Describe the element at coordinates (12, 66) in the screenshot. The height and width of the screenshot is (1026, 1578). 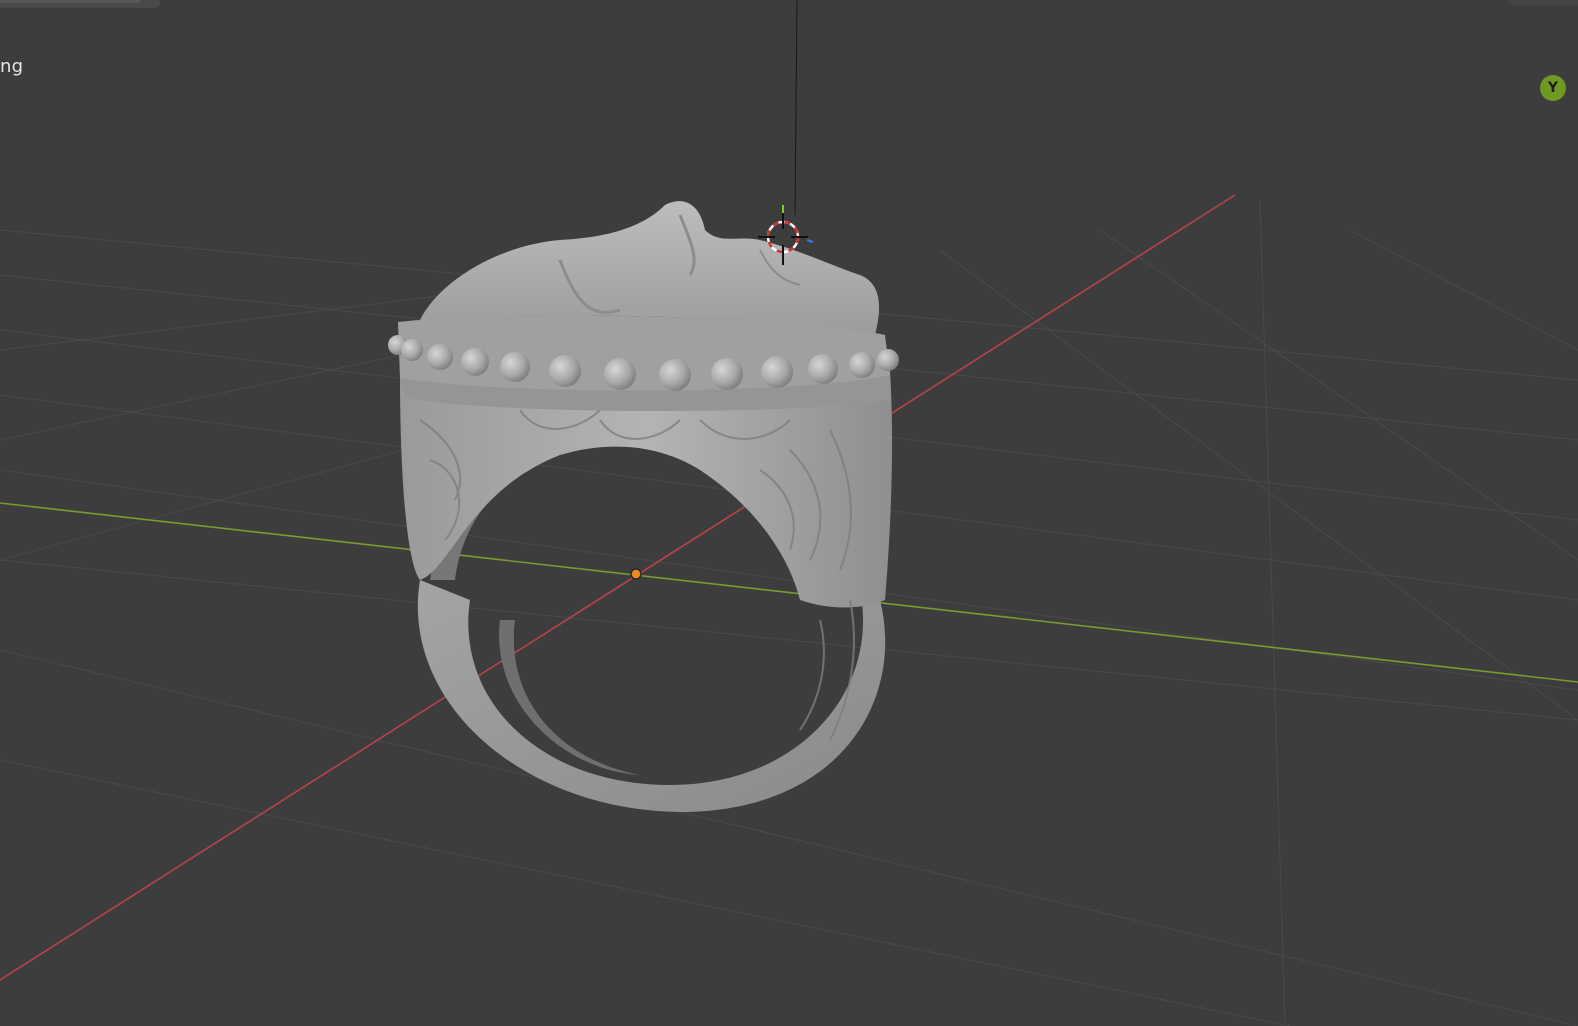
I see `viewport-overlay-text: ng` at that location.